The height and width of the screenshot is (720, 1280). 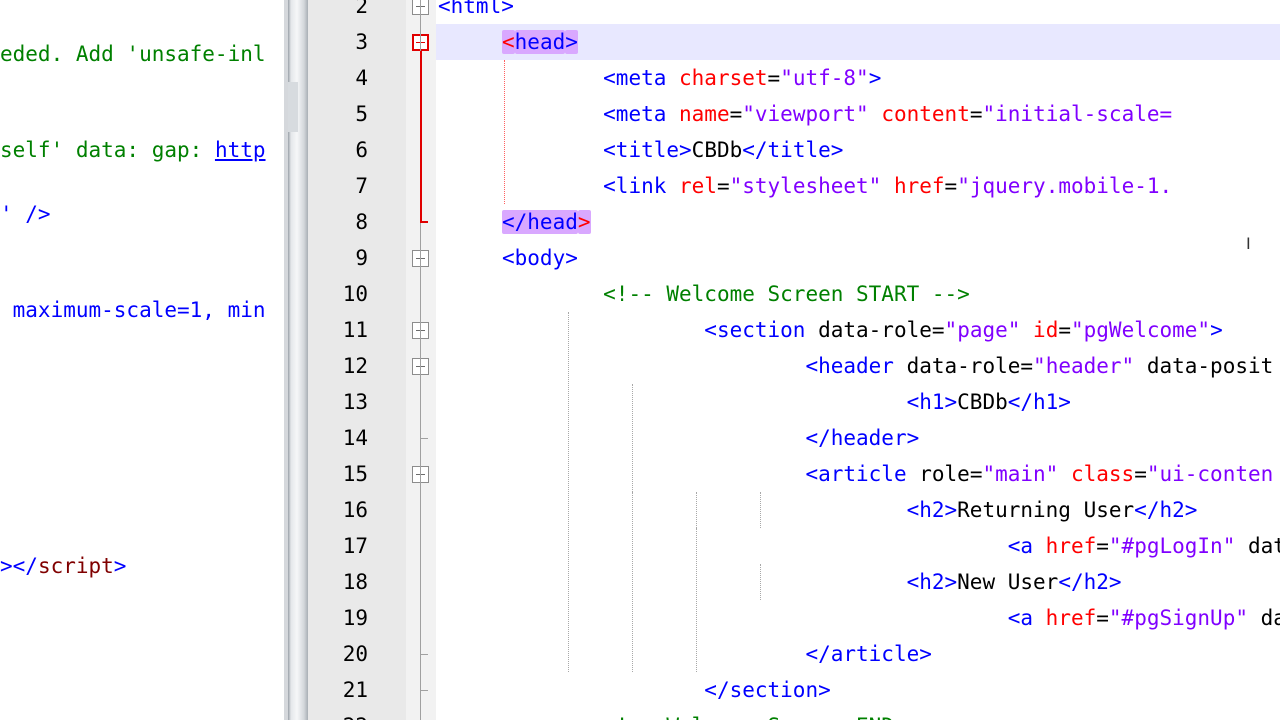 What do you see at coordinates (361, 114) in the screenshot?
I see `line-number: 5` at bounding box center [361, 114].